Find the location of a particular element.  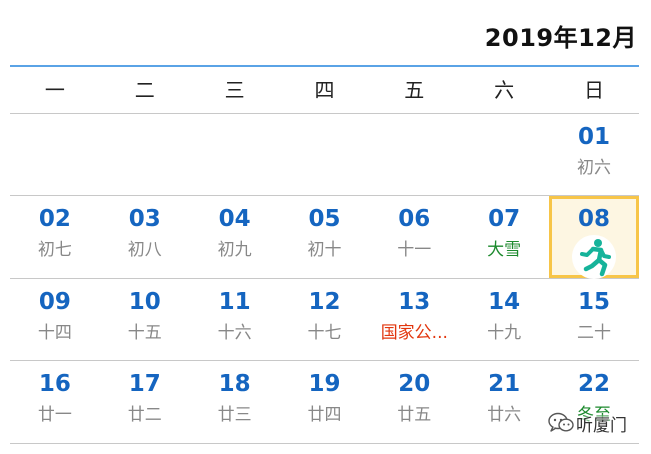

day-cell: 14 十九 is located at coordinates (504, 320).